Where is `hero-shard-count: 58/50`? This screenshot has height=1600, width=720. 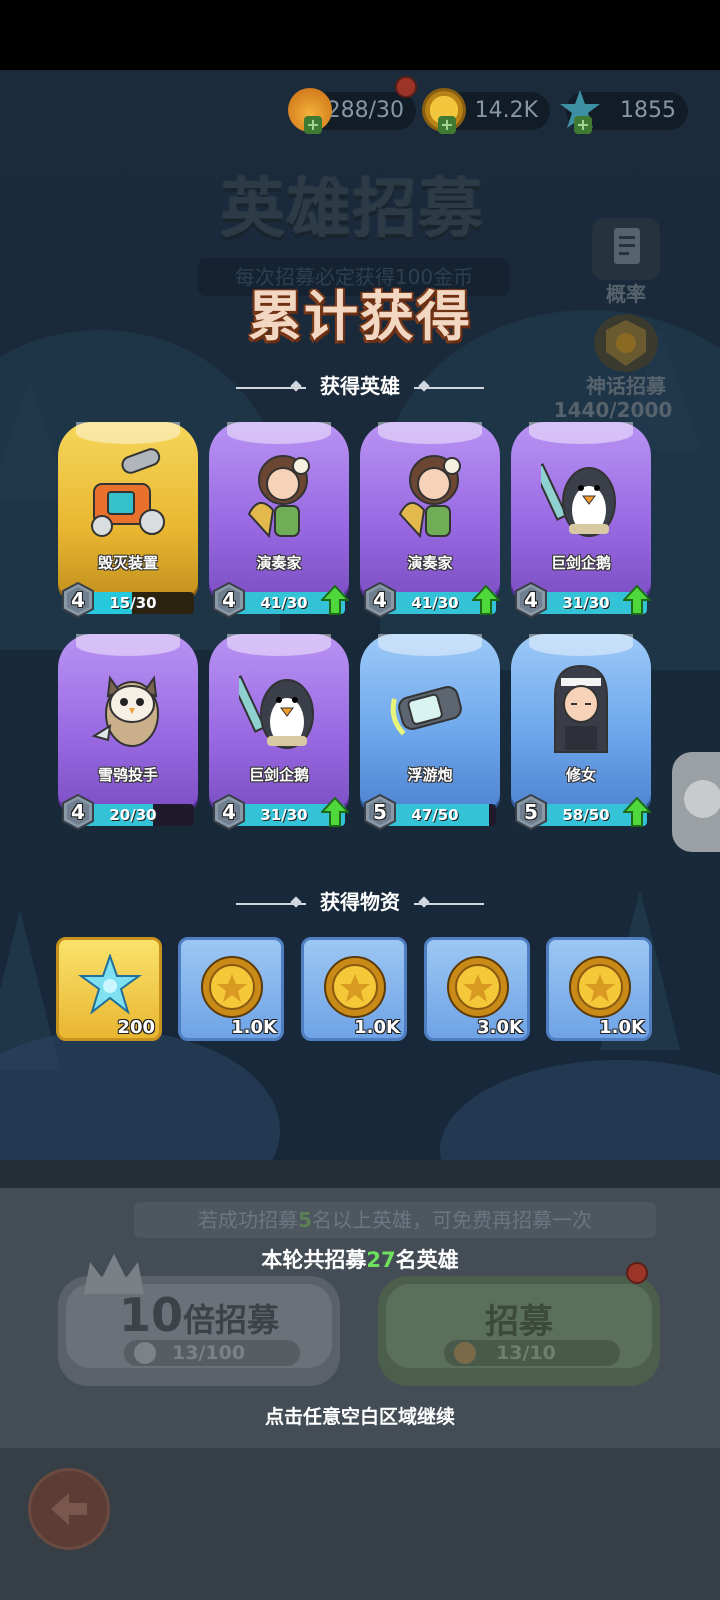
hero-shard-count: 58/50 is located at coordinates (586, 815).